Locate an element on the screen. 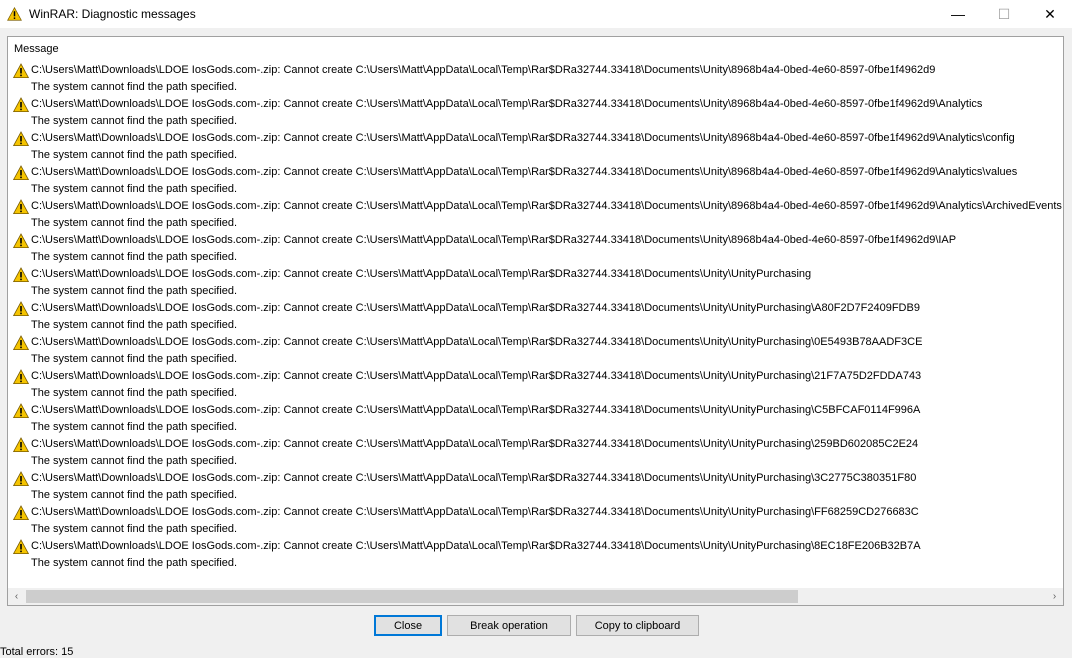 This screenshot has width=1072, height=658. copy-to-clipboard-button: Copy to clipboard is located at coordinates (637, 625).